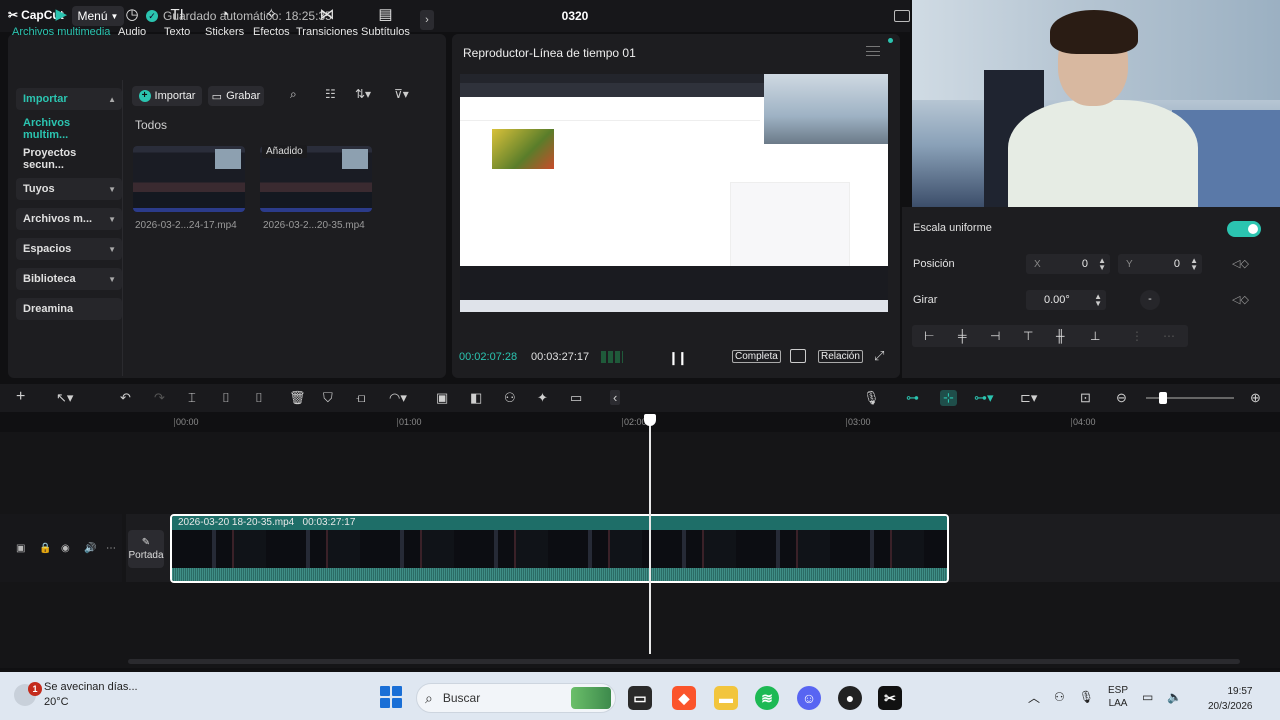  I want to click on media-thumbnail, so click(189, 179).